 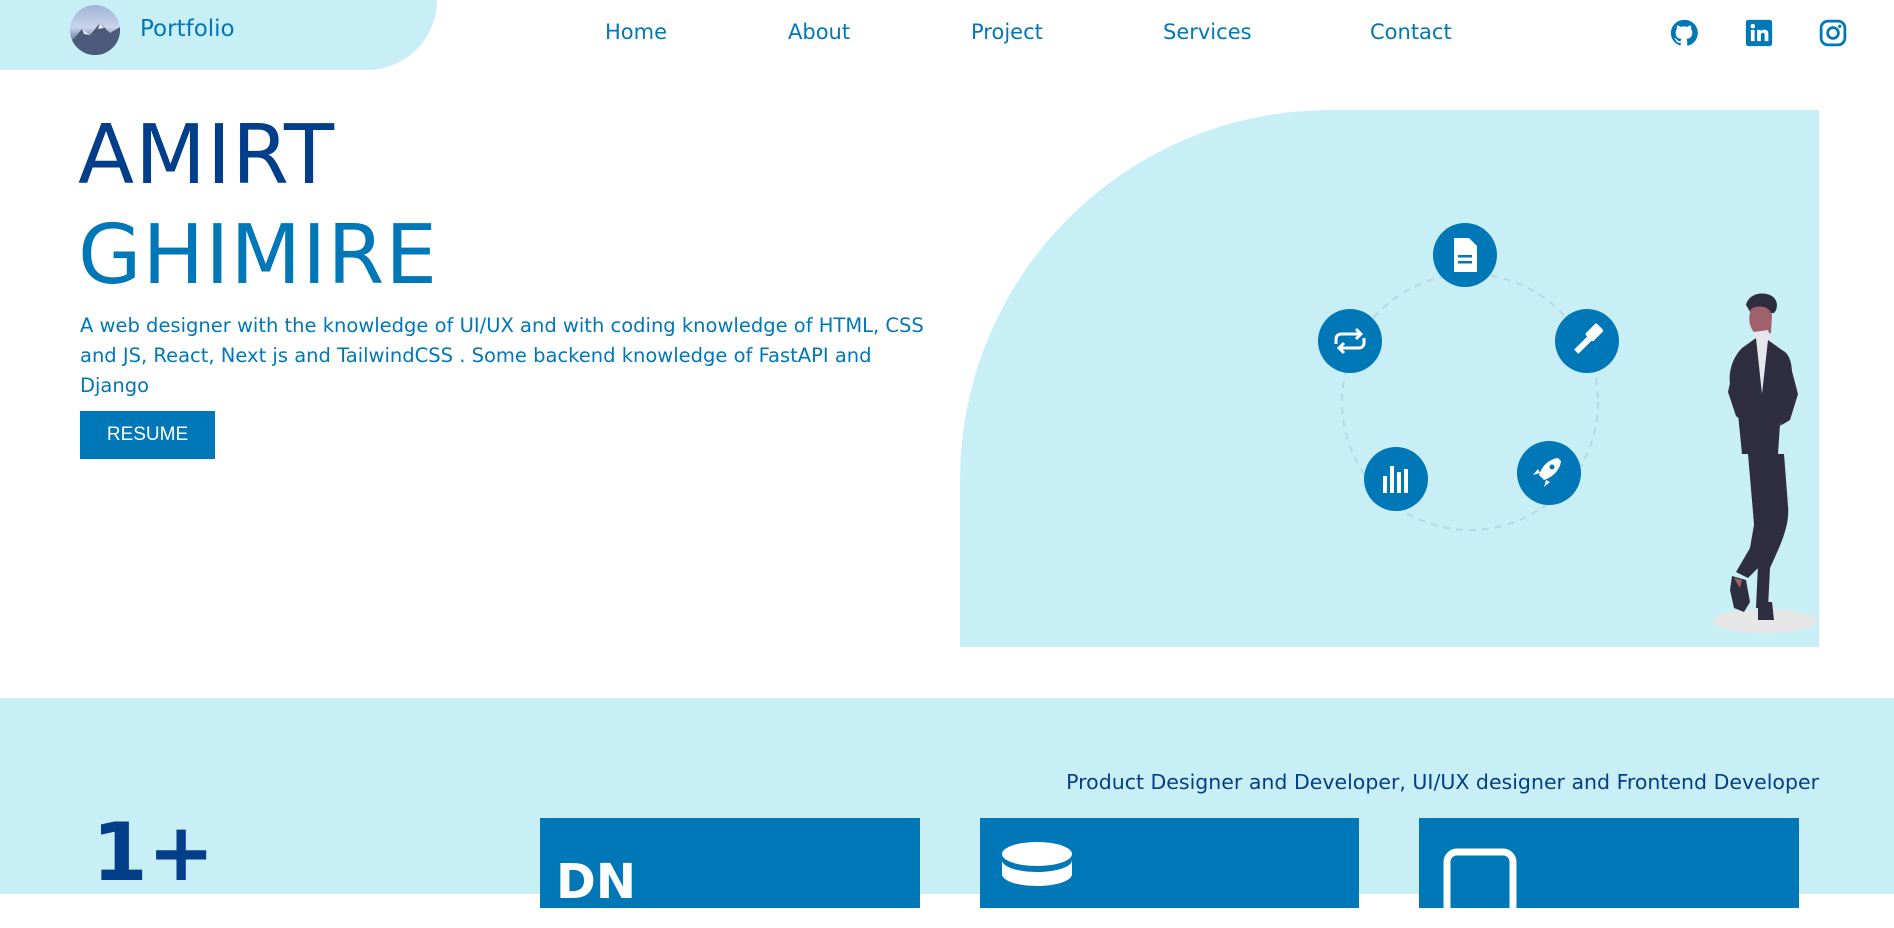 What do you see at coordinates (153, 852) in the screenshot?
I see `experience-stat: 1+` at bounding box center [153, 852].